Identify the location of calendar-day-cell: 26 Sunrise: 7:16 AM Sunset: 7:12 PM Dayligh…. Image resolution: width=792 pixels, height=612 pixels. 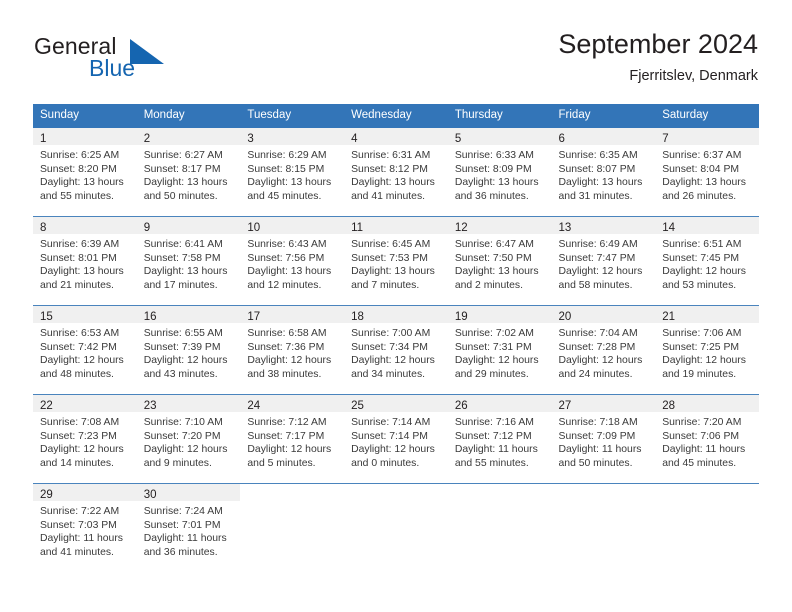
(499, 439).